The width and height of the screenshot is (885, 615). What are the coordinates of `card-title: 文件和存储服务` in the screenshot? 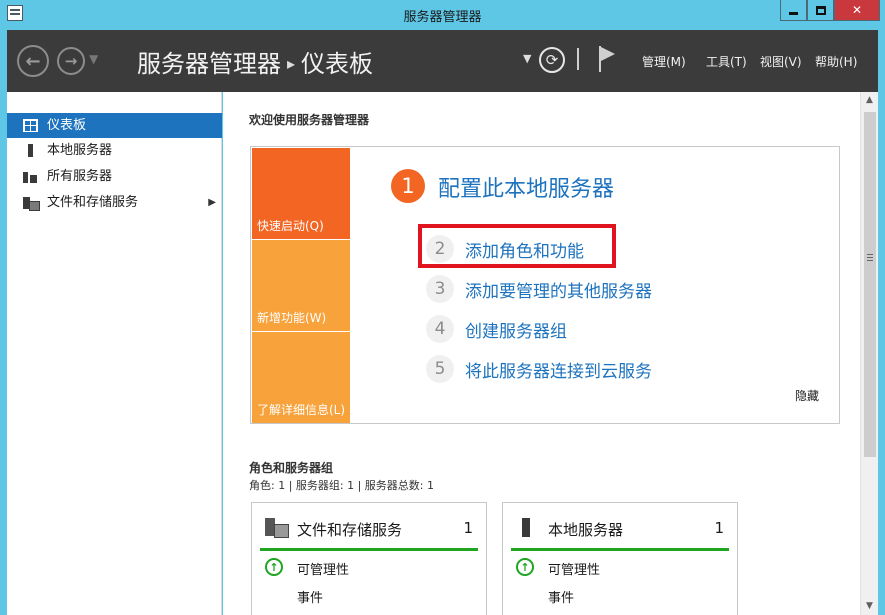 It's located at (349, 529).